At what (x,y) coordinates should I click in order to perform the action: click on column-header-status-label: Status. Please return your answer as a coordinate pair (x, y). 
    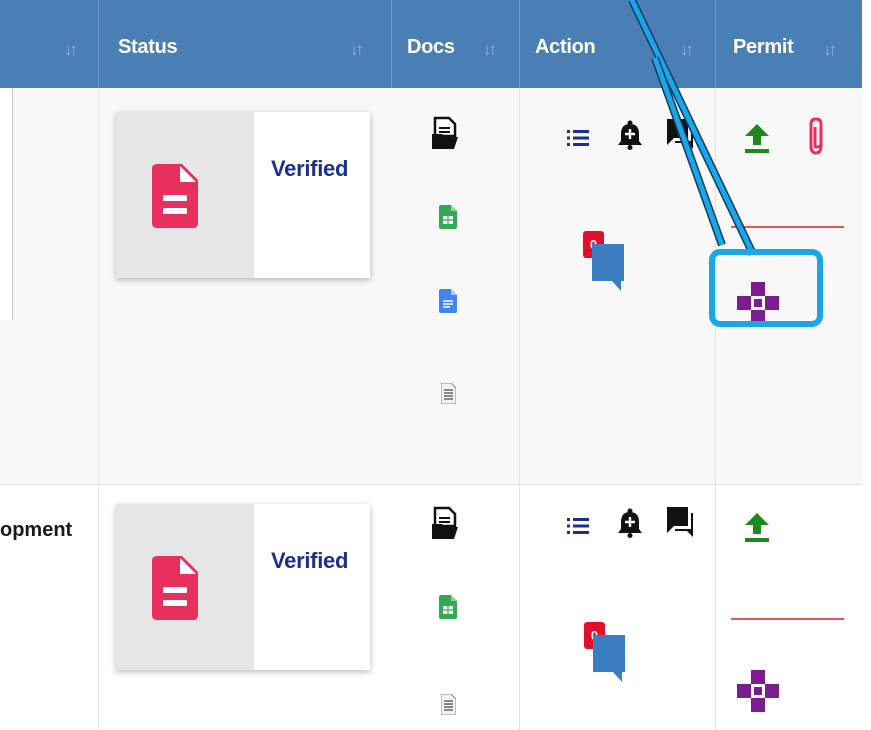
    Looking at the image, I should click on (148, 47).